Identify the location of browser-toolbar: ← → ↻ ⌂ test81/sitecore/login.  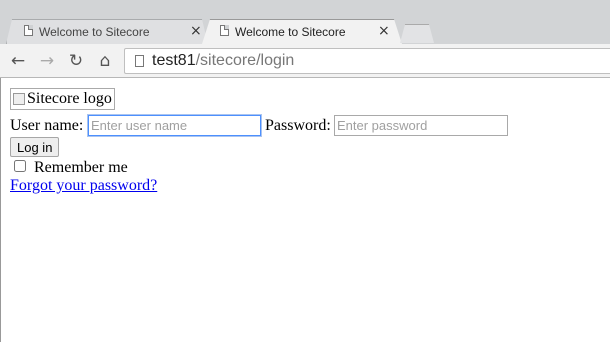
(305, 61).